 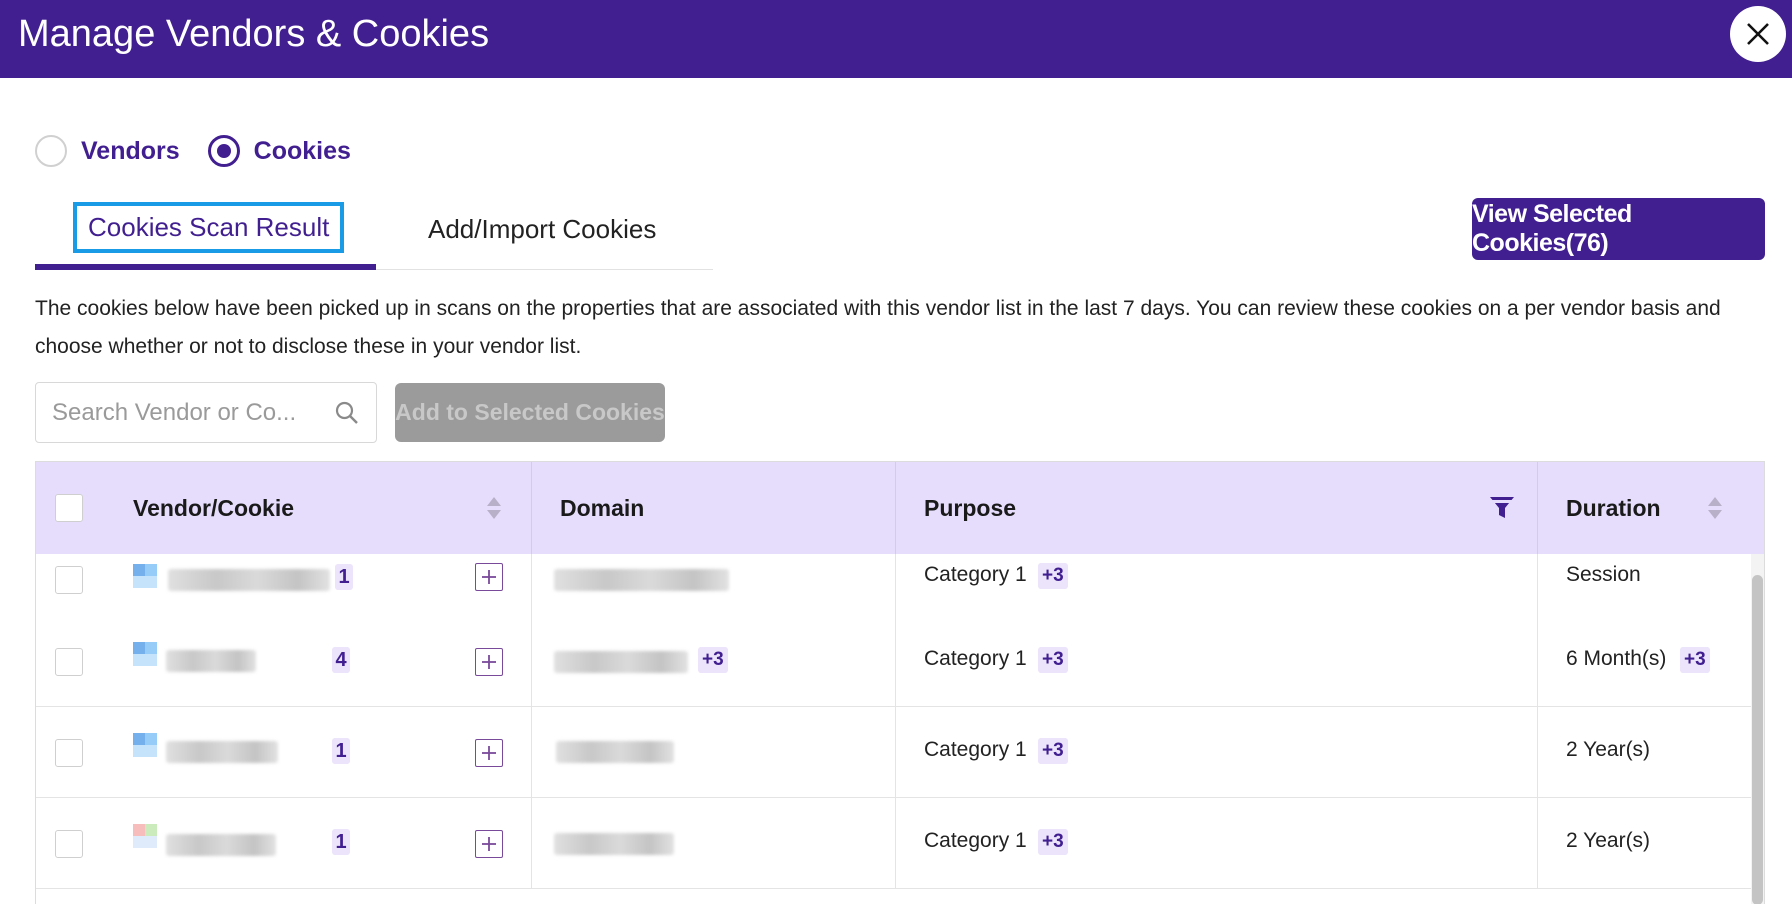 I want to click on column-header-vendor-cookie: Vendor/Cookie, so click(x=313, y=508).